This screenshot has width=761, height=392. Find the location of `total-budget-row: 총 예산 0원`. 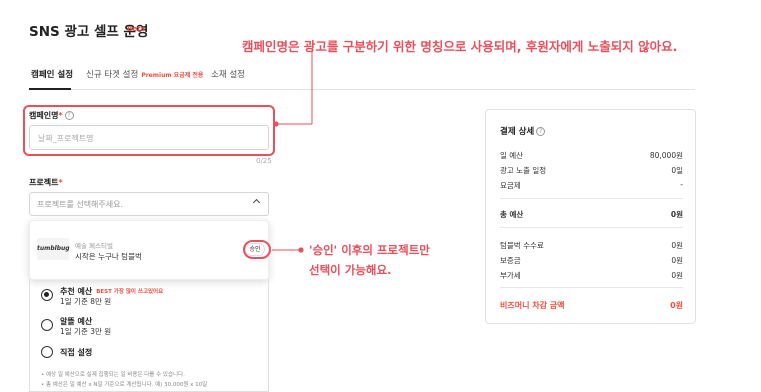

total-budget-row: 총 예산 0원 is located at coordinates (591, 214).